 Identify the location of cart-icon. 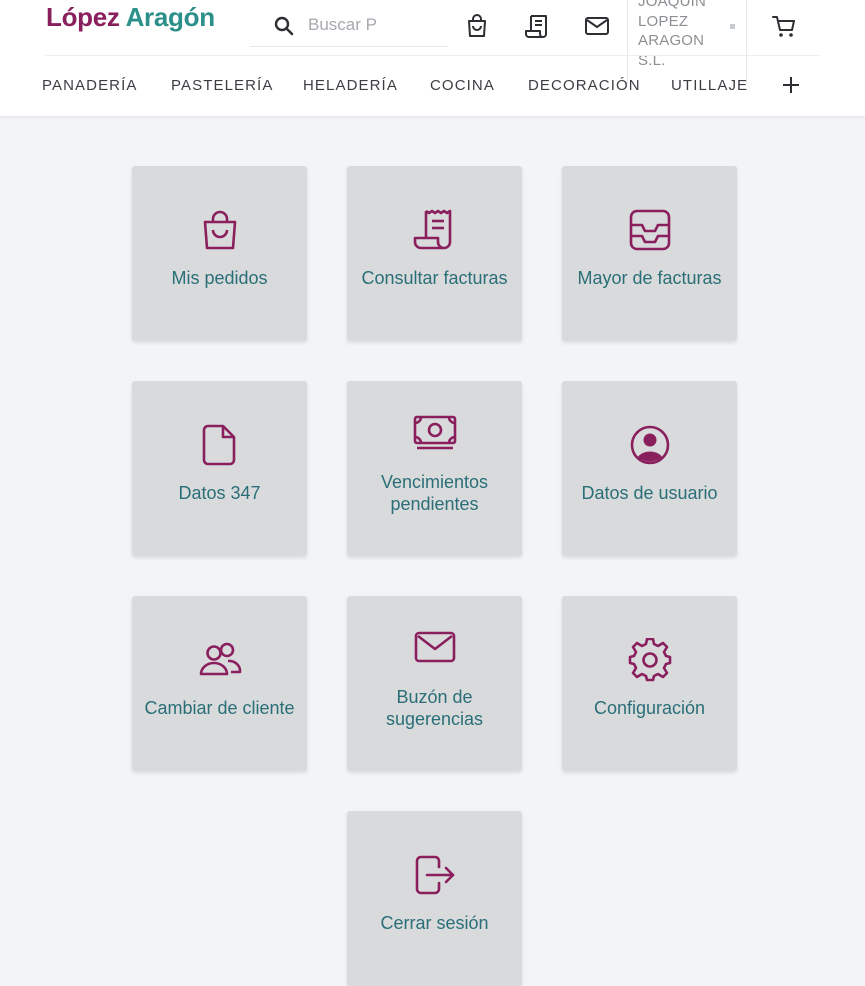
(784, 26).